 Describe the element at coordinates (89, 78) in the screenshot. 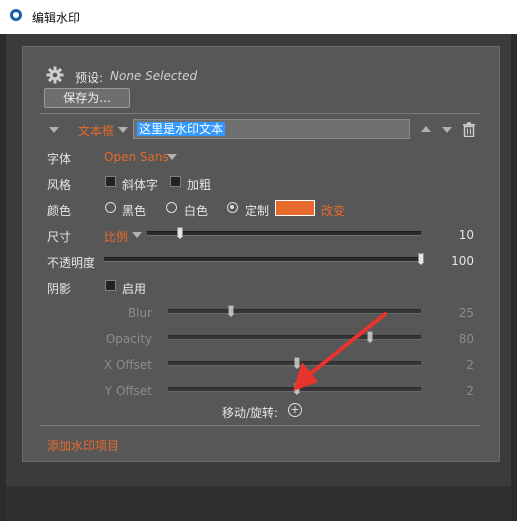

I see `preset-label: 预设:` at that location.